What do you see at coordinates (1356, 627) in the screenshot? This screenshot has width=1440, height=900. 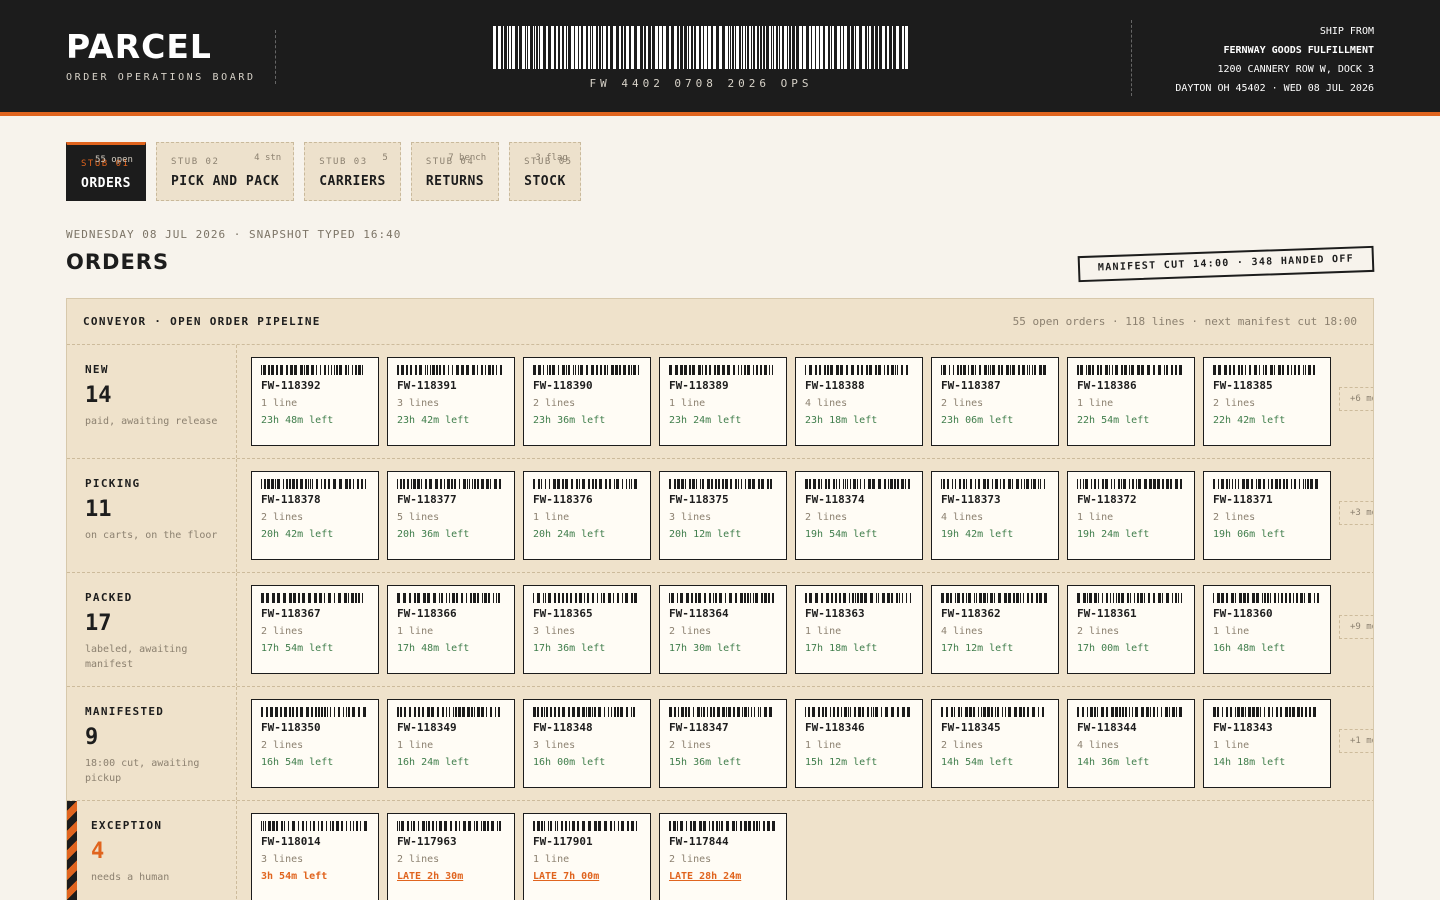 I see `more-orders-button: +9 more` at bounding box center [1356, 627].